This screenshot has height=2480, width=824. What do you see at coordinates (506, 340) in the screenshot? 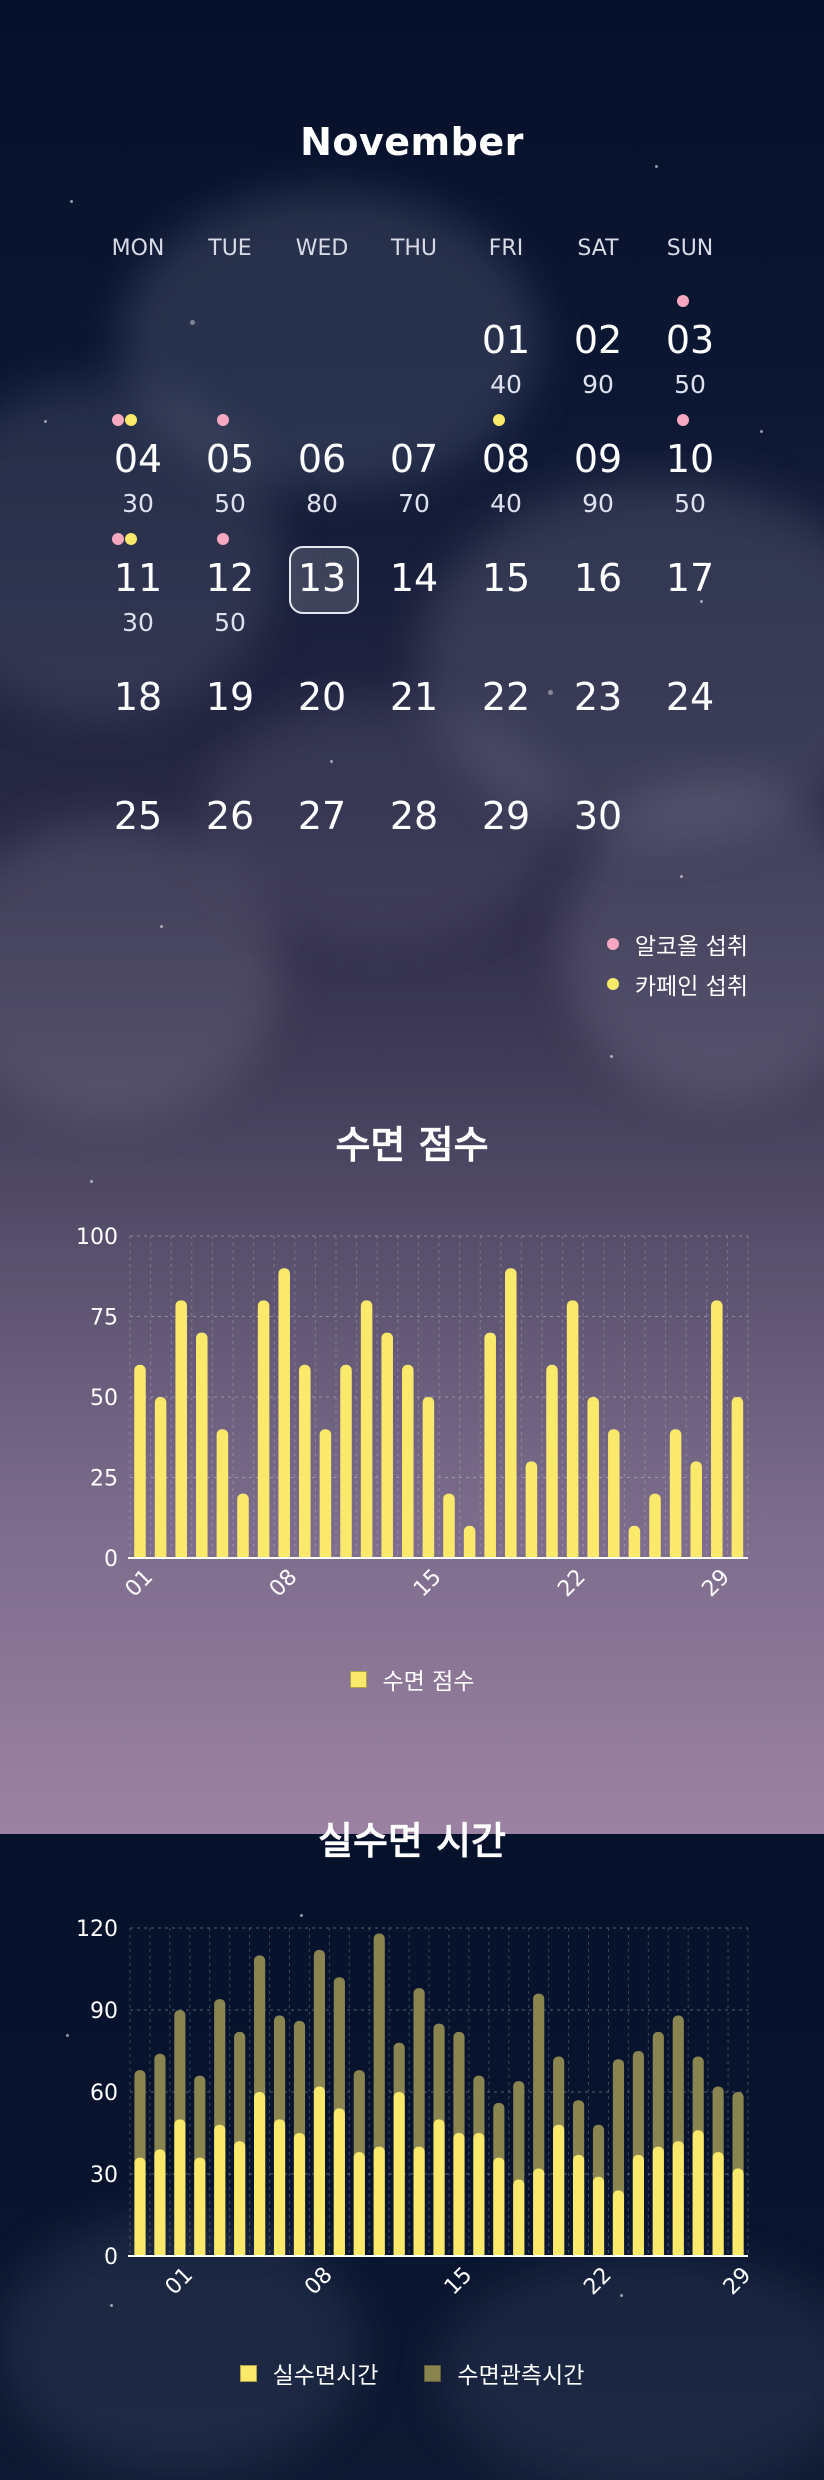
I see `day-number: 01` at bounding box center [506, 340].